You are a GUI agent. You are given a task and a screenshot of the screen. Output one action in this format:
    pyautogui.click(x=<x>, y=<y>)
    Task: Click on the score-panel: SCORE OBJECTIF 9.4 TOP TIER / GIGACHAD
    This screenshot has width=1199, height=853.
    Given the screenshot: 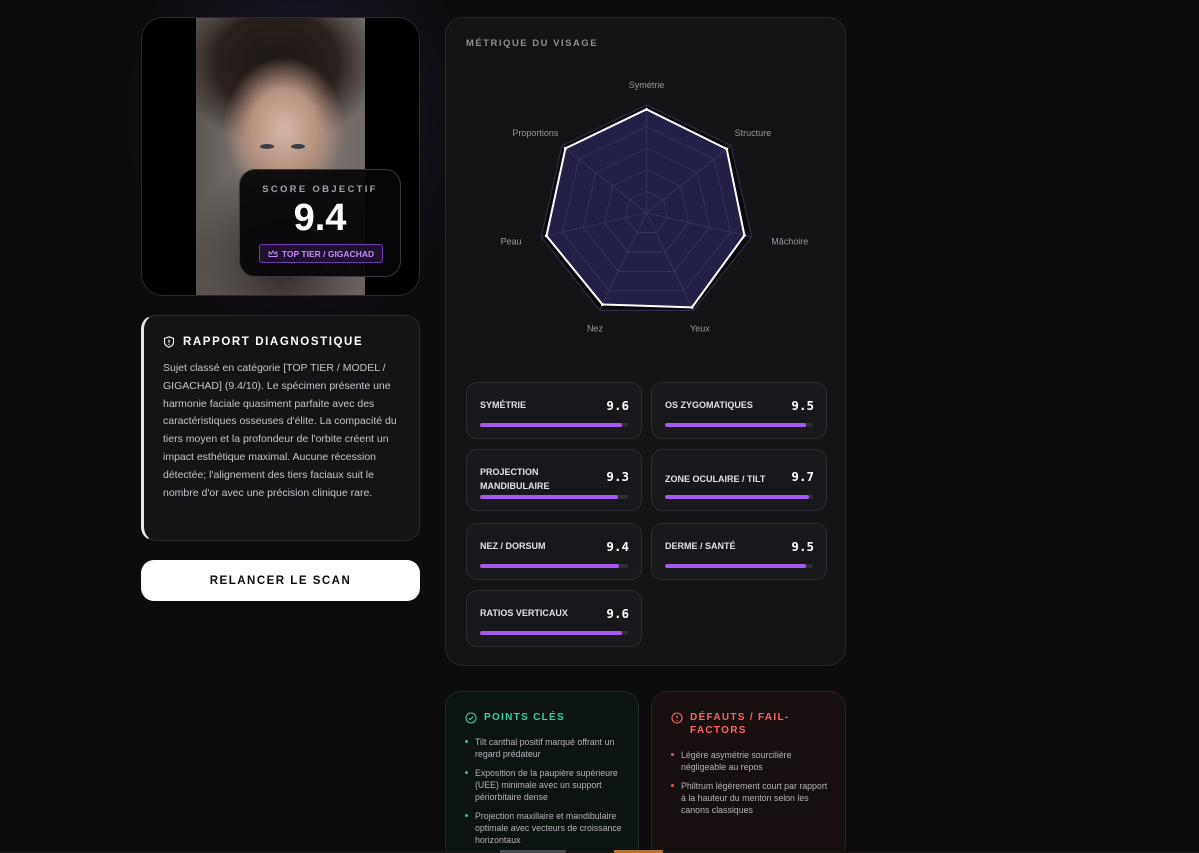 What is the action you would take?
    pyautogui.click(x=320, y=223)
    